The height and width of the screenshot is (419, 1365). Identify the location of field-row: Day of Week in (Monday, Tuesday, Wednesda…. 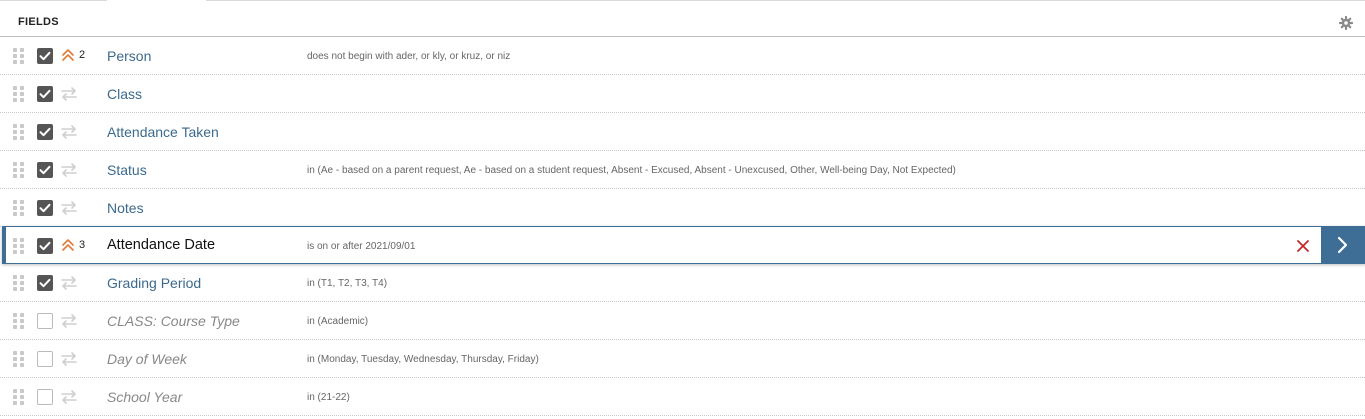
(682, 359).